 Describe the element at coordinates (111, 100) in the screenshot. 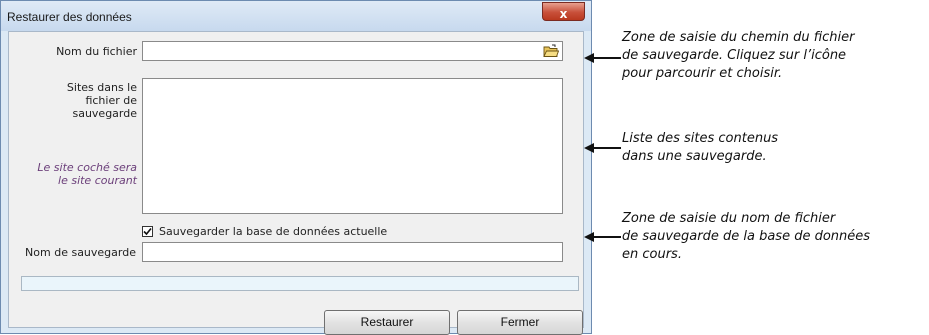

I see `sites-label-line: fichier de` at that location.